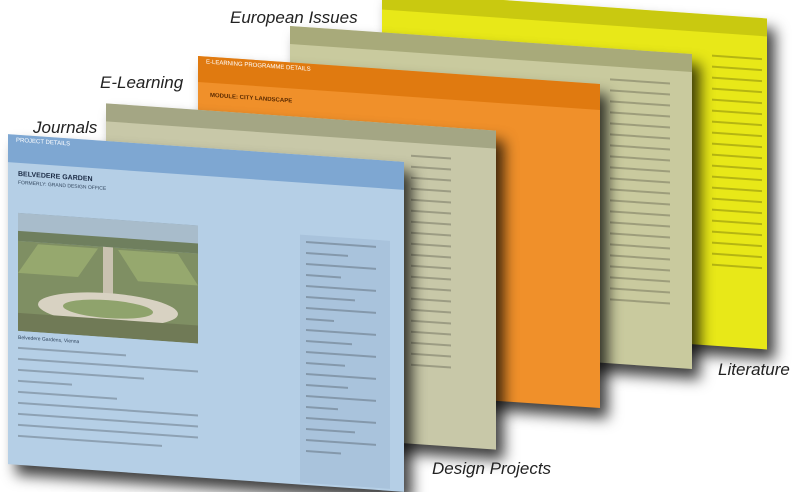  I want to click on garden-photo-drawing, so click(108, 278).